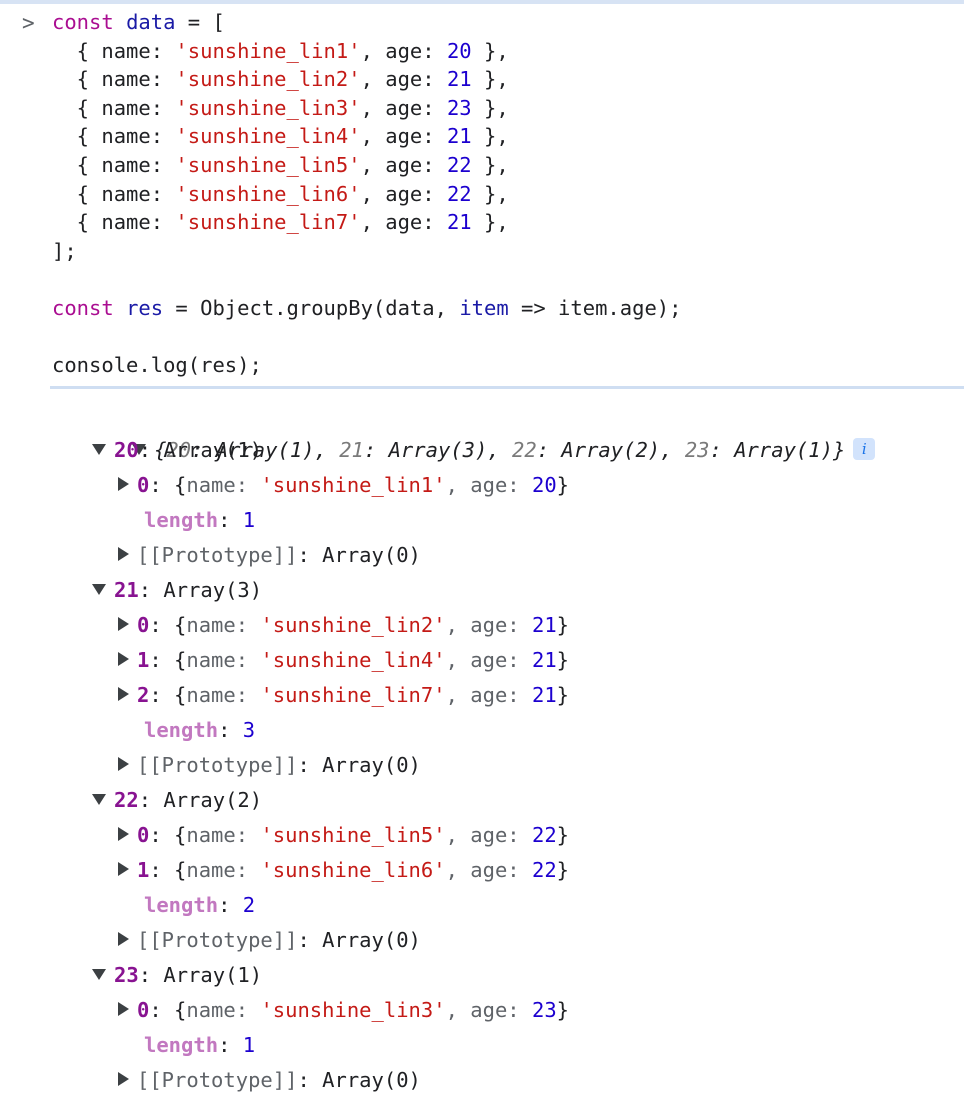 The image size is (964, 1102). Describe the element at coordinates (143, 485) in the screenshot. I see `item-index-key: 0` at that location.